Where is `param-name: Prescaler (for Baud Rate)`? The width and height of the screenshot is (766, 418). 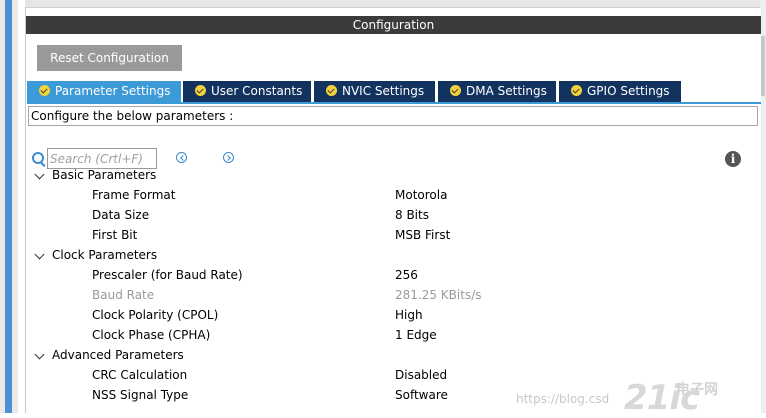
param-name: Prescaler (for Baud Rate) is located at coordinates (167, 275).